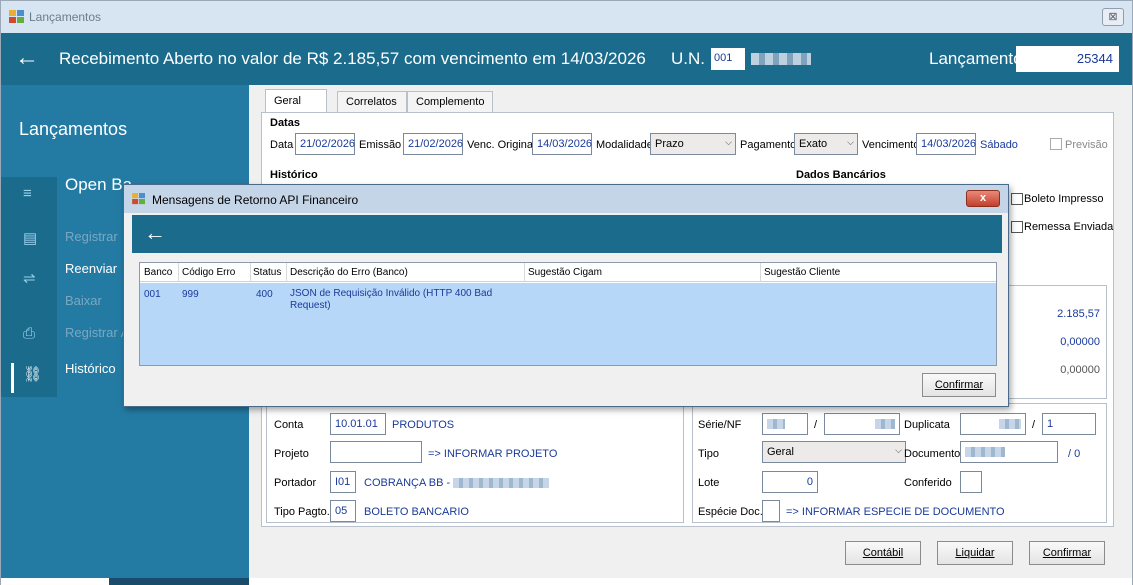 This screenshot has width=1133, height=585. What do you see at coordinates (343, 482) in the screenshot?
I see `portador-field: I01` at bounding box center [343, 482].